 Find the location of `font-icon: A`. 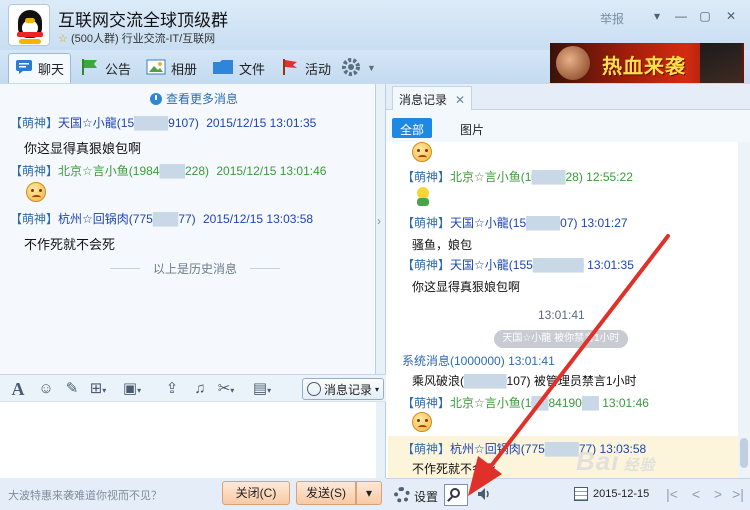

font-icon: A is located at coordinates (18, 389).